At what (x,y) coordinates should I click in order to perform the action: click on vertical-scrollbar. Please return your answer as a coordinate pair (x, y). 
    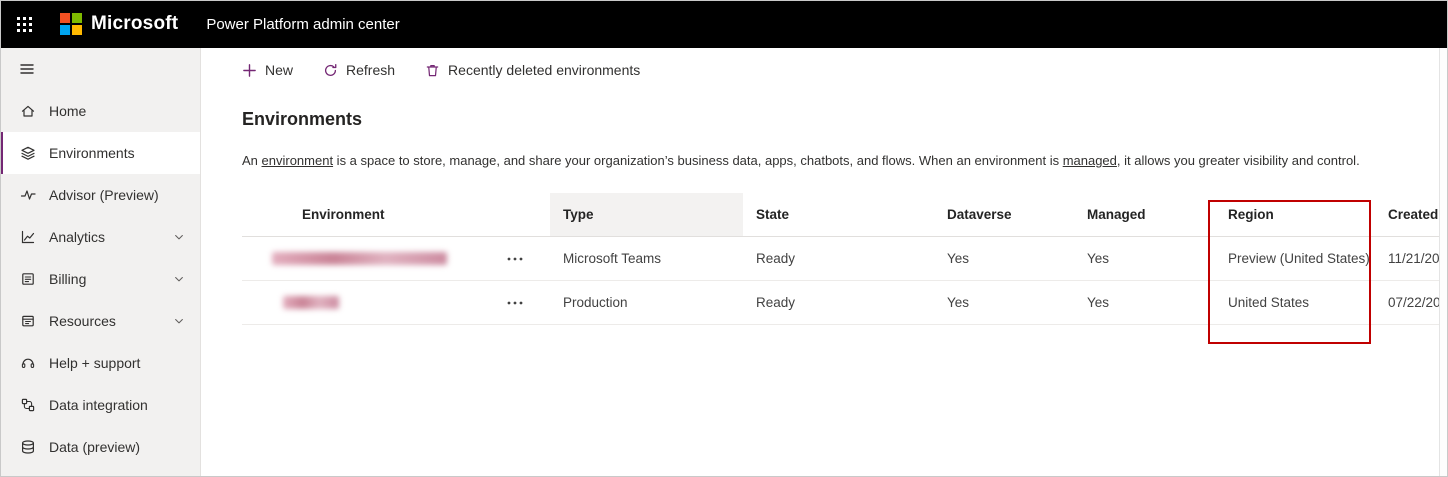
    Looking at the image, I should click on (1443, 262).